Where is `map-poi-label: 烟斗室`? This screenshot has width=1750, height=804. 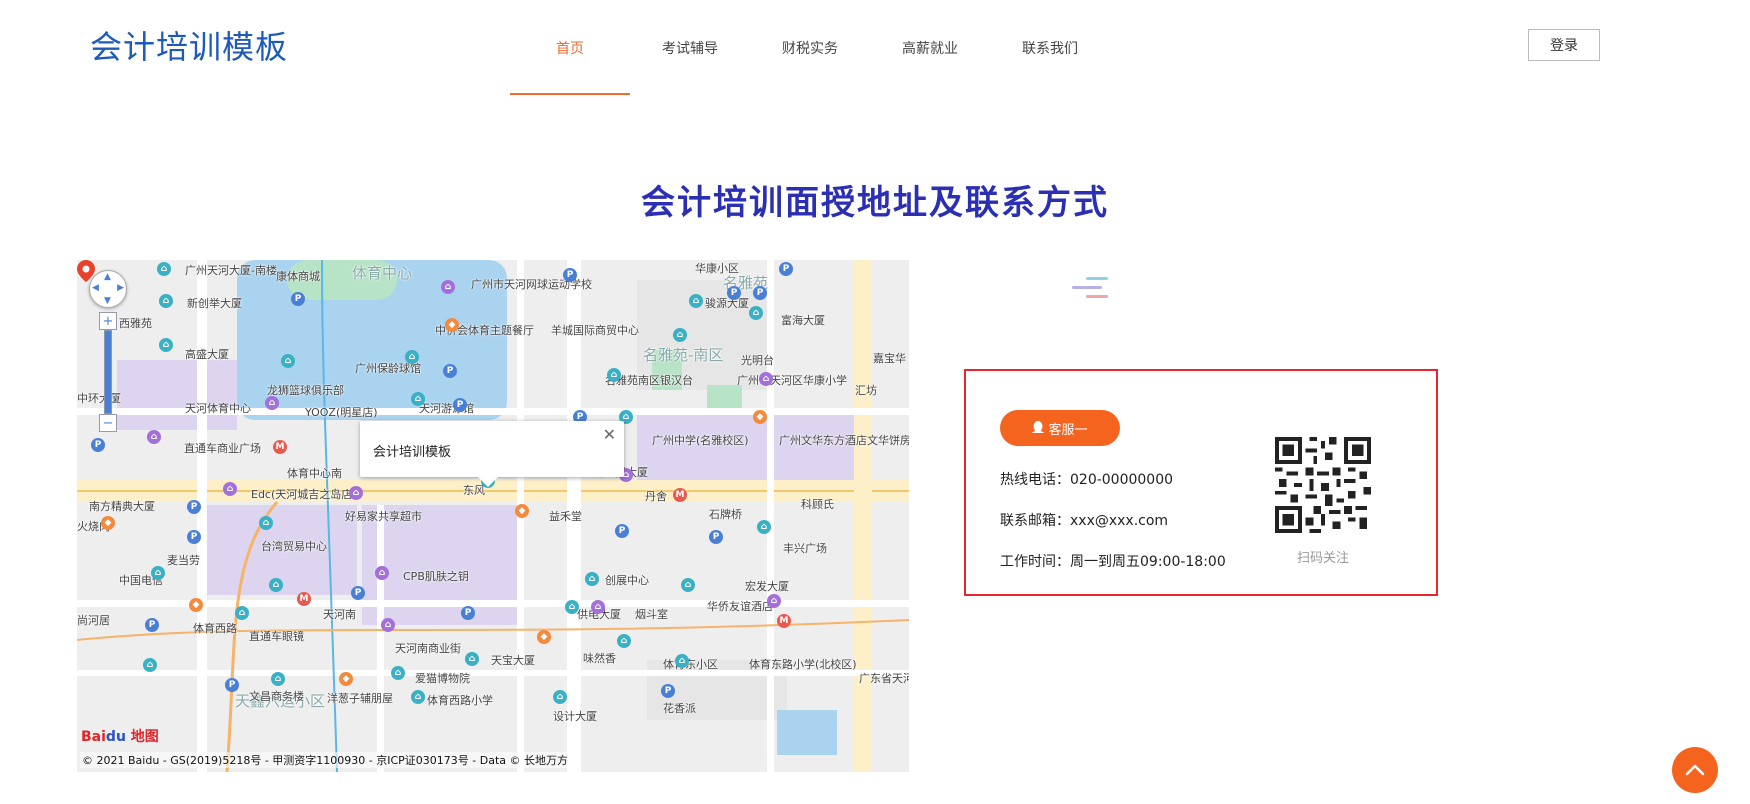 map-poi-label: 烟斗室 is located at coordinates (651, 614).